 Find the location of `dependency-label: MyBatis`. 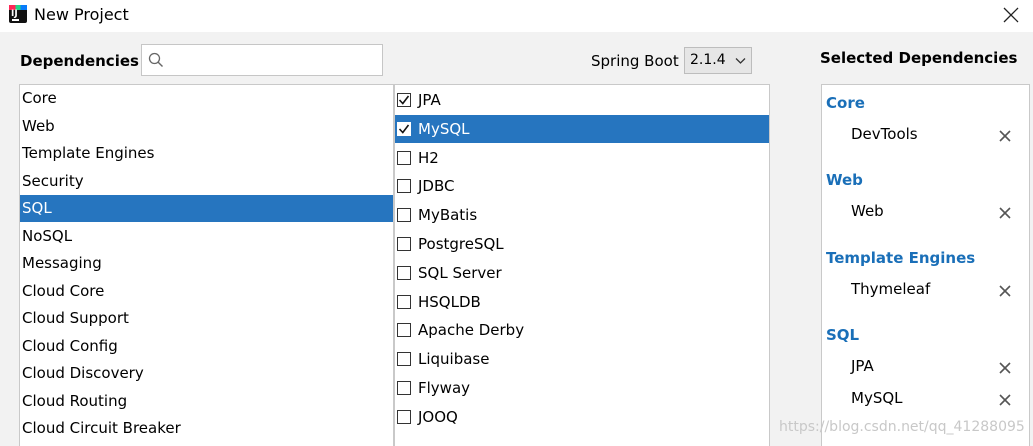

dependency-label: MyBatis is located at coordinates (448, 215).